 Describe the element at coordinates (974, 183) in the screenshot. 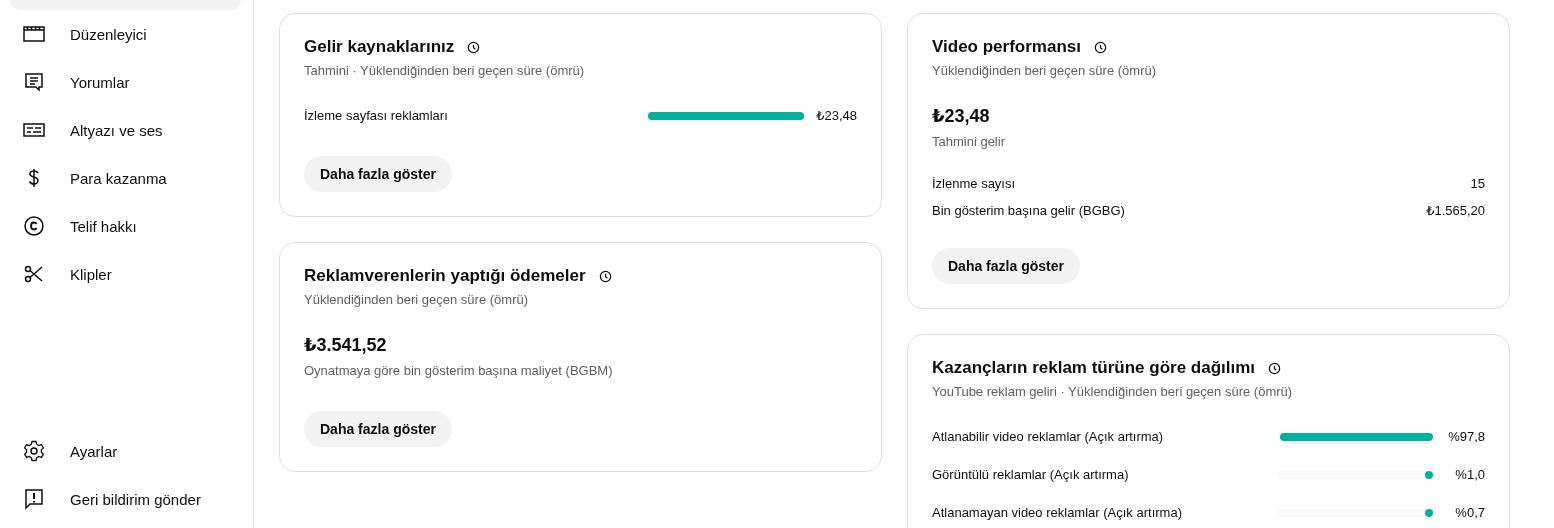

I see `stat-label: İzlenme sayısı` at that location.